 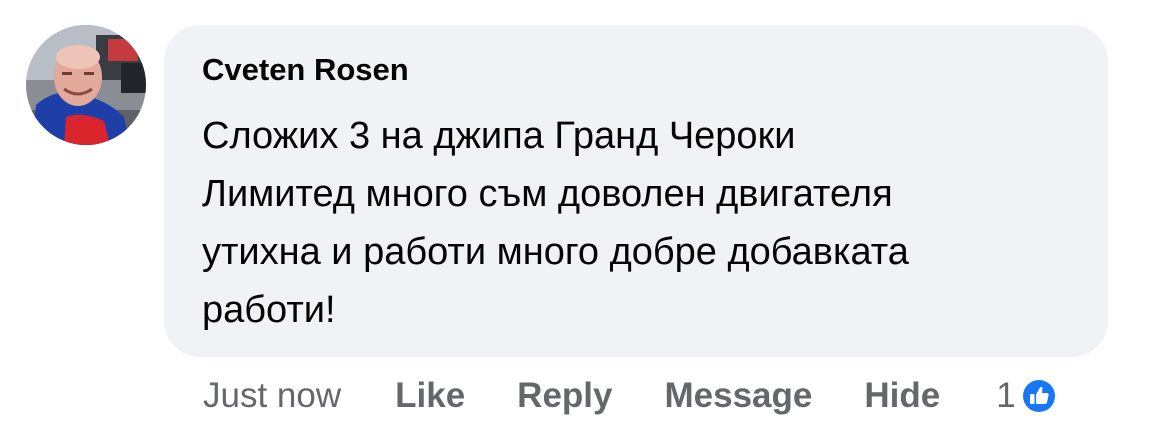 What do you see at coordinates (272, 396) in the screenshot?
I see `timestamp: Just now` at bounding box center [272, 396].